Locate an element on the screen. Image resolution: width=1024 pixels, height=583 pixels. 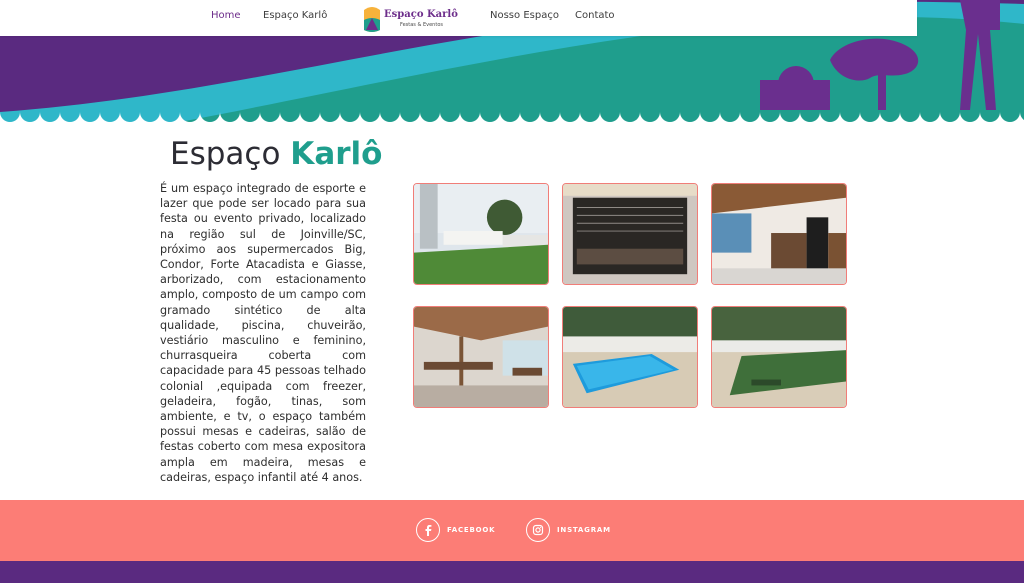
nav-espaco-karlo-link: Espaço Karlô is located at coordinates (295, 15).